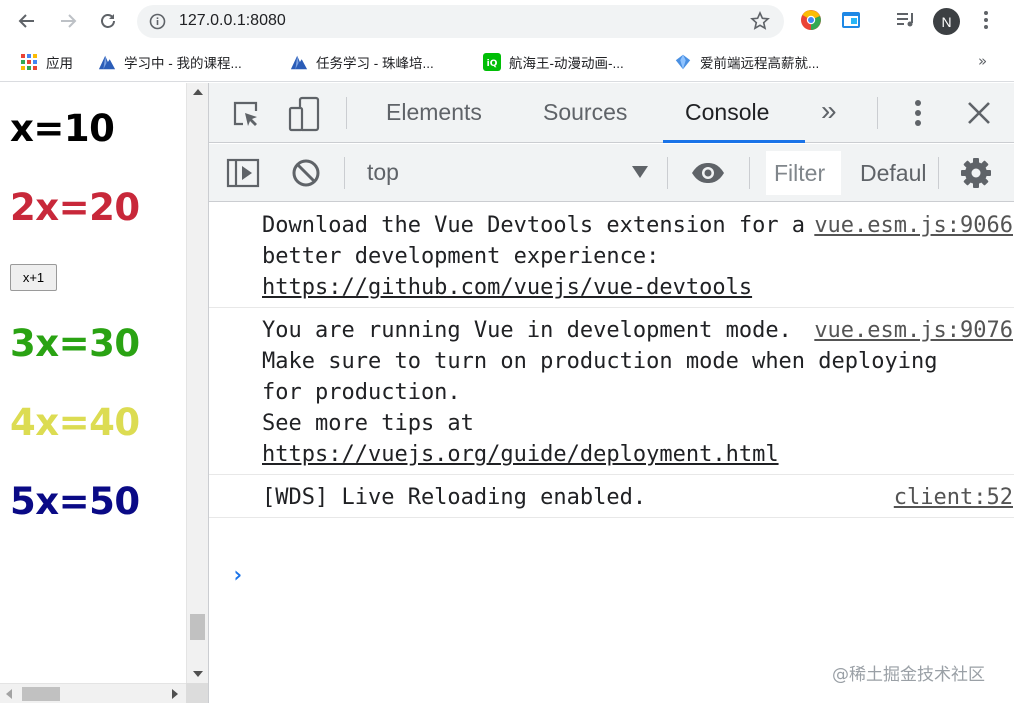  I want to click on close-icon, so click(979, 113).